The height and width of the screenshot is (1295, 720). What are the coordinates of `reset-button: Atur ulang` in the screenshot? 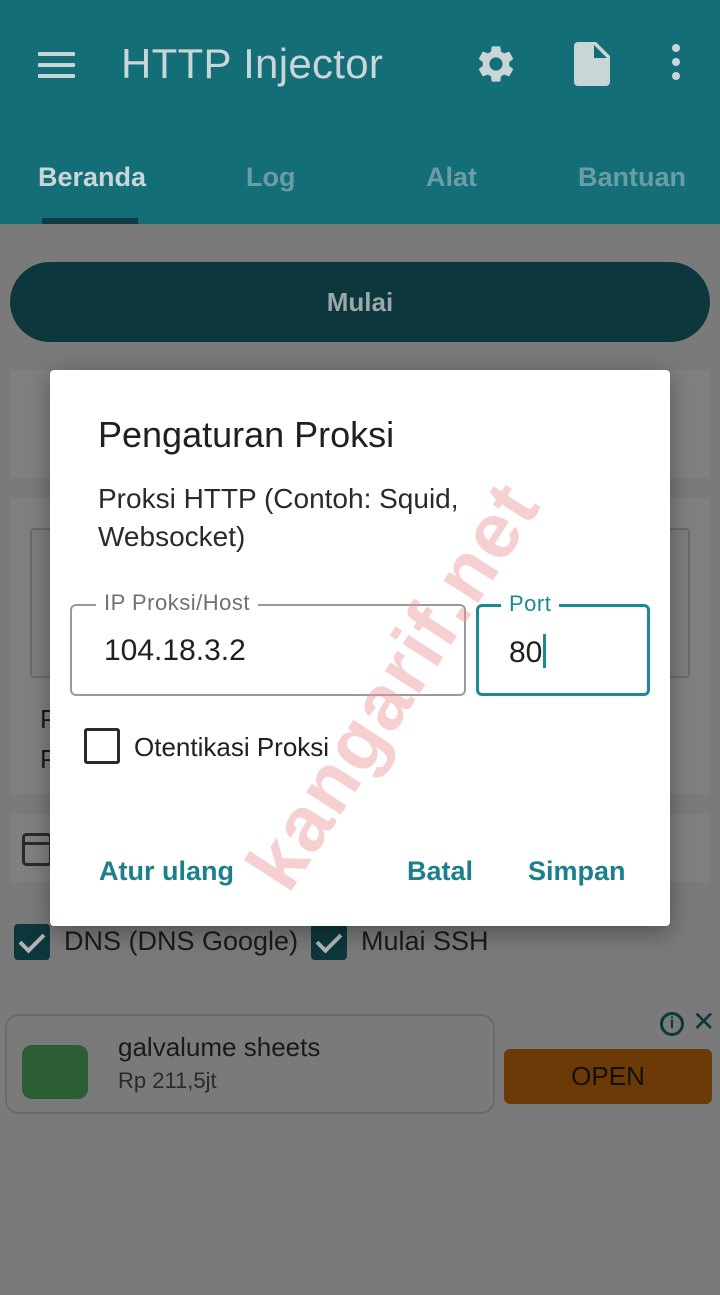 It's located at (166, 871).